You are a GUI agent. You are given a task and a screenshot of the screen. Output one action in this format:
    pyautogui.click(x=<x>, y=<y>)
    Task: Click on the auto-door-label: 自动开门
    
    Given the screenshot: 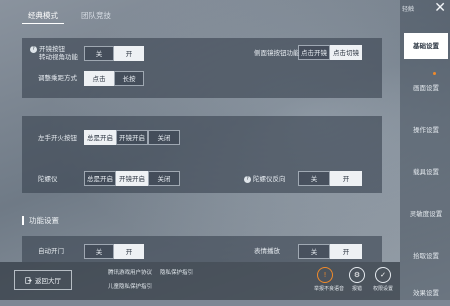 What is the action you would take?
    pyautogui.click(x=51, y=251)
    